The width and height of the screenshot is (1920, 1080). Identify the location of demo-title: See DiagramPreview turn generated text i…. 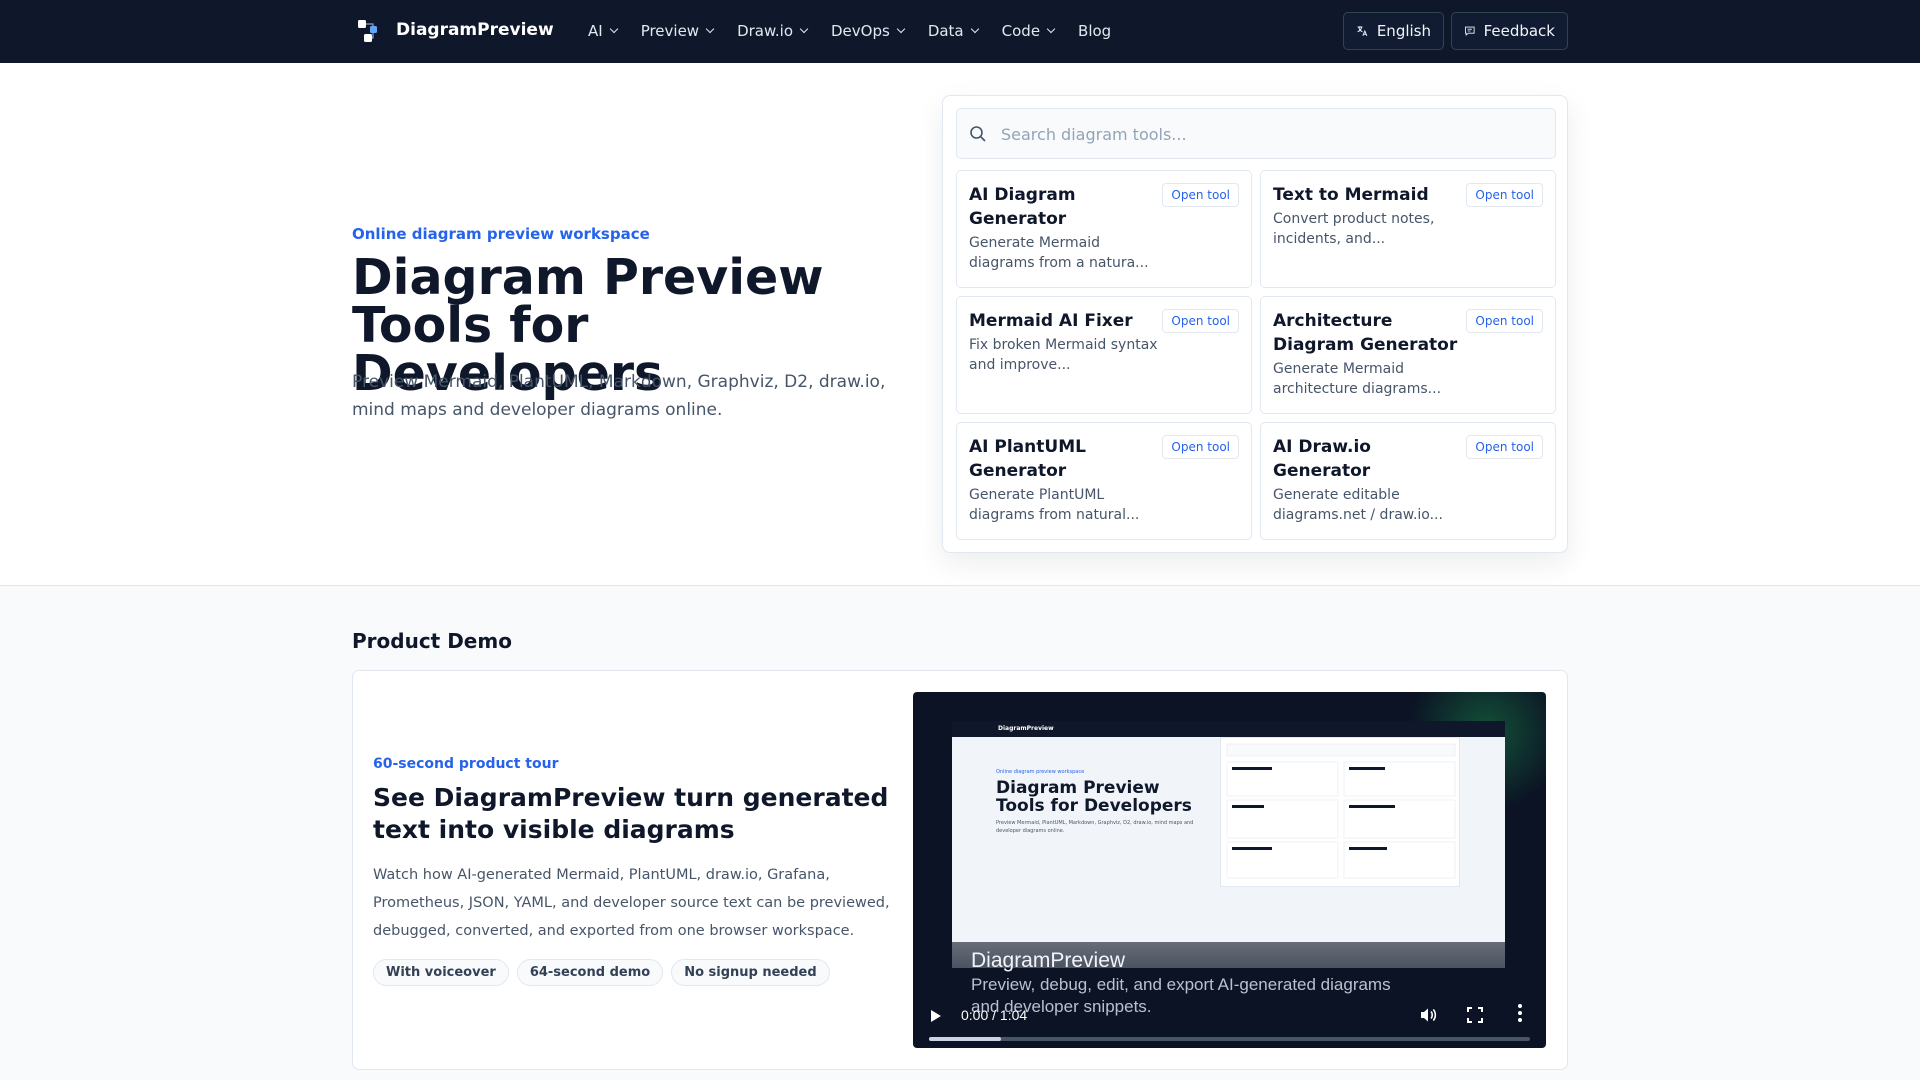
(631, 813).